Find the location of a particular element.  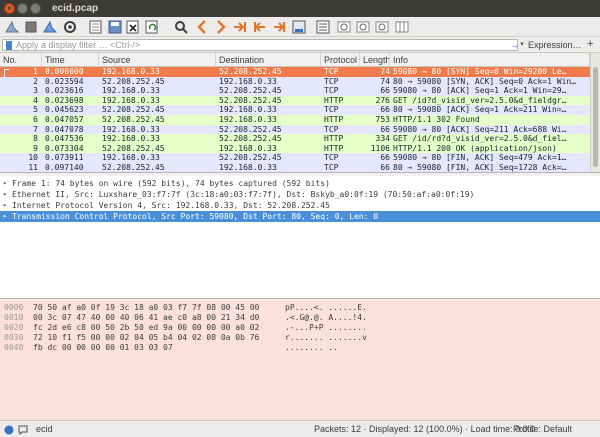

expert-info-icon is located at coordinates (9, 429).